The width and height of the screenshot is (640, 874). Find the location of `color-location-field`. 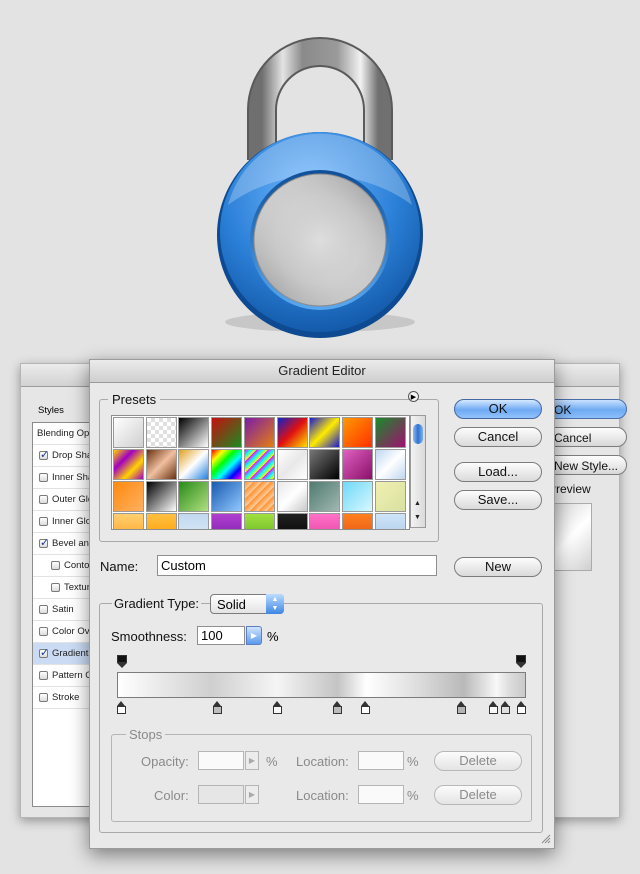

color-location-field is located at coordinates (381, 794).